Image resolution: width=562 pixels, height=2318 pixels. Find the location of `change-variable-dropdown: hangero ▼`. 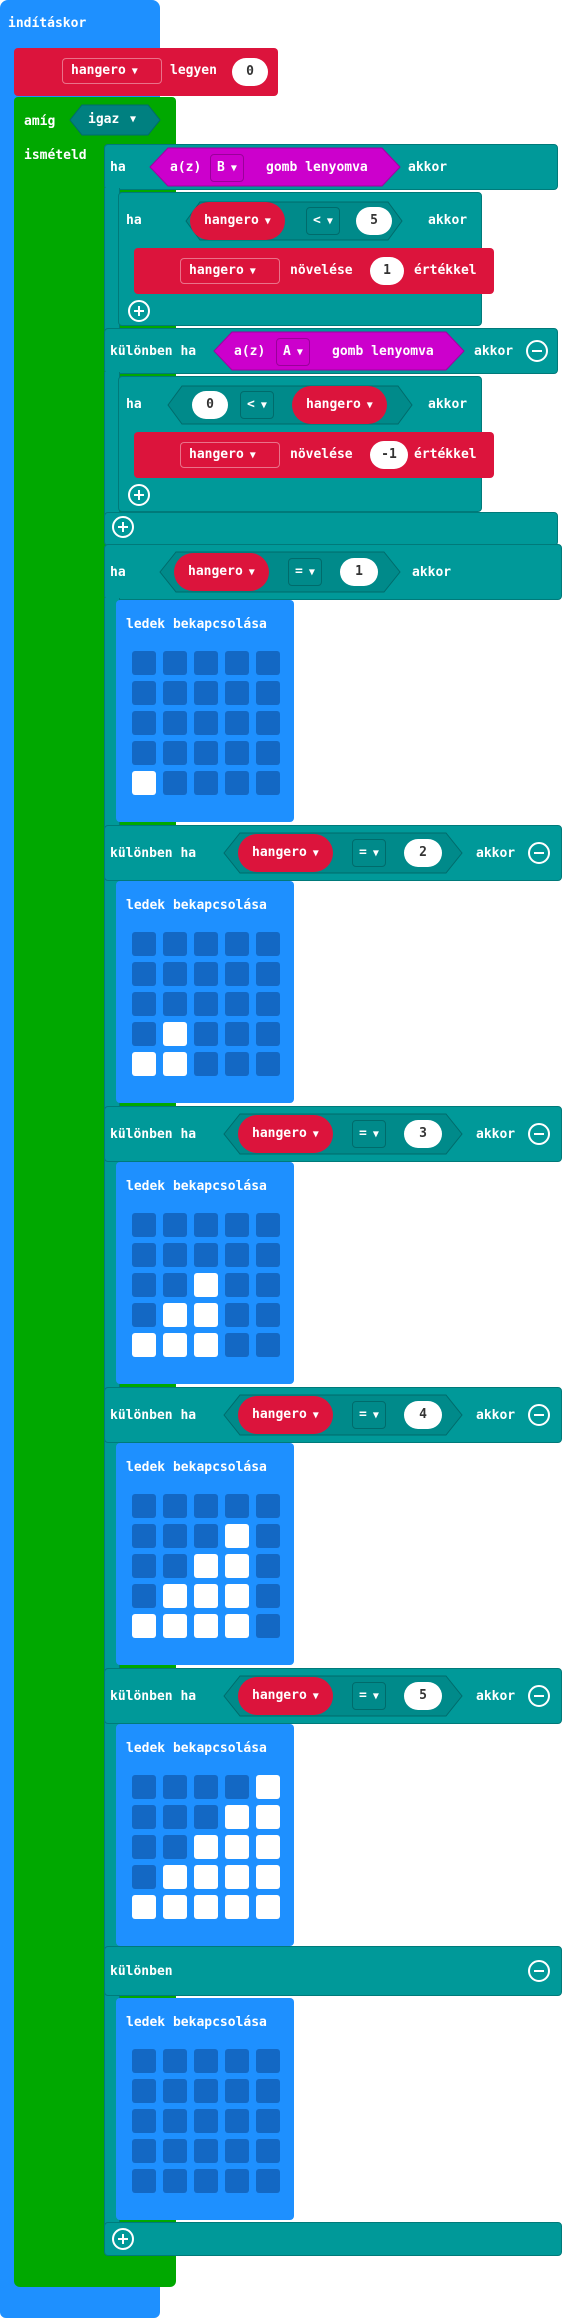

change-variable-dropdown: hangero ▼ is located at coordinates (230, 455).